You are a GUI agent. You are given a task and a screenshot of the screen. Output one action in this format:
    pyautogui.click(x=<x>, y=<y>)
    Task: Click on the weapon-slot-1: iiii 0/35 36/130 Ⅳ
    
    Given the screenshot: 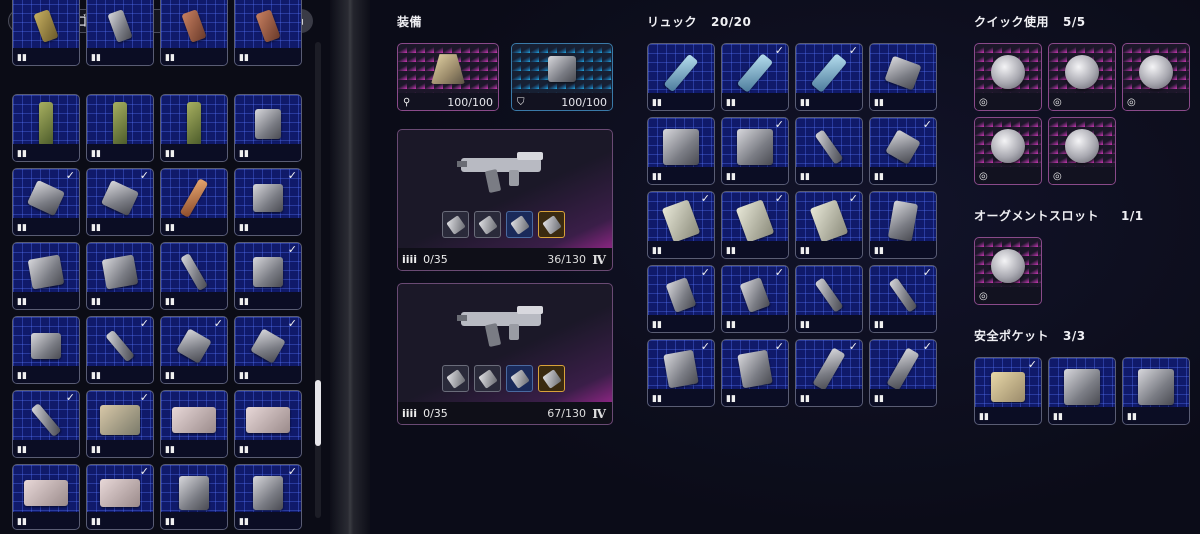 What is the action you would take?
    pyautogui.click(x=505, y=200)
    